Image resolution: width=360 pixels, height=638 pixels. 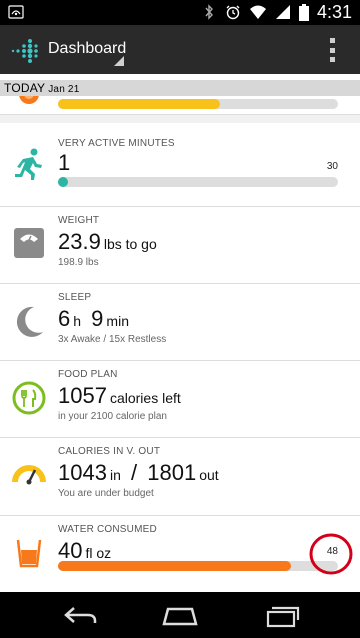 I want to click on calories-value: 1043 in / 1801 out, so click(x=138, y=473).